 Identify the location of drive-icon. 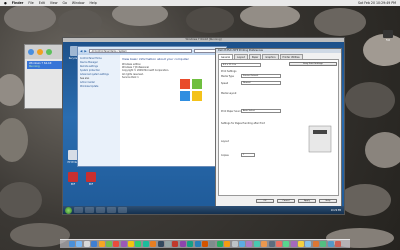
(388, 34).